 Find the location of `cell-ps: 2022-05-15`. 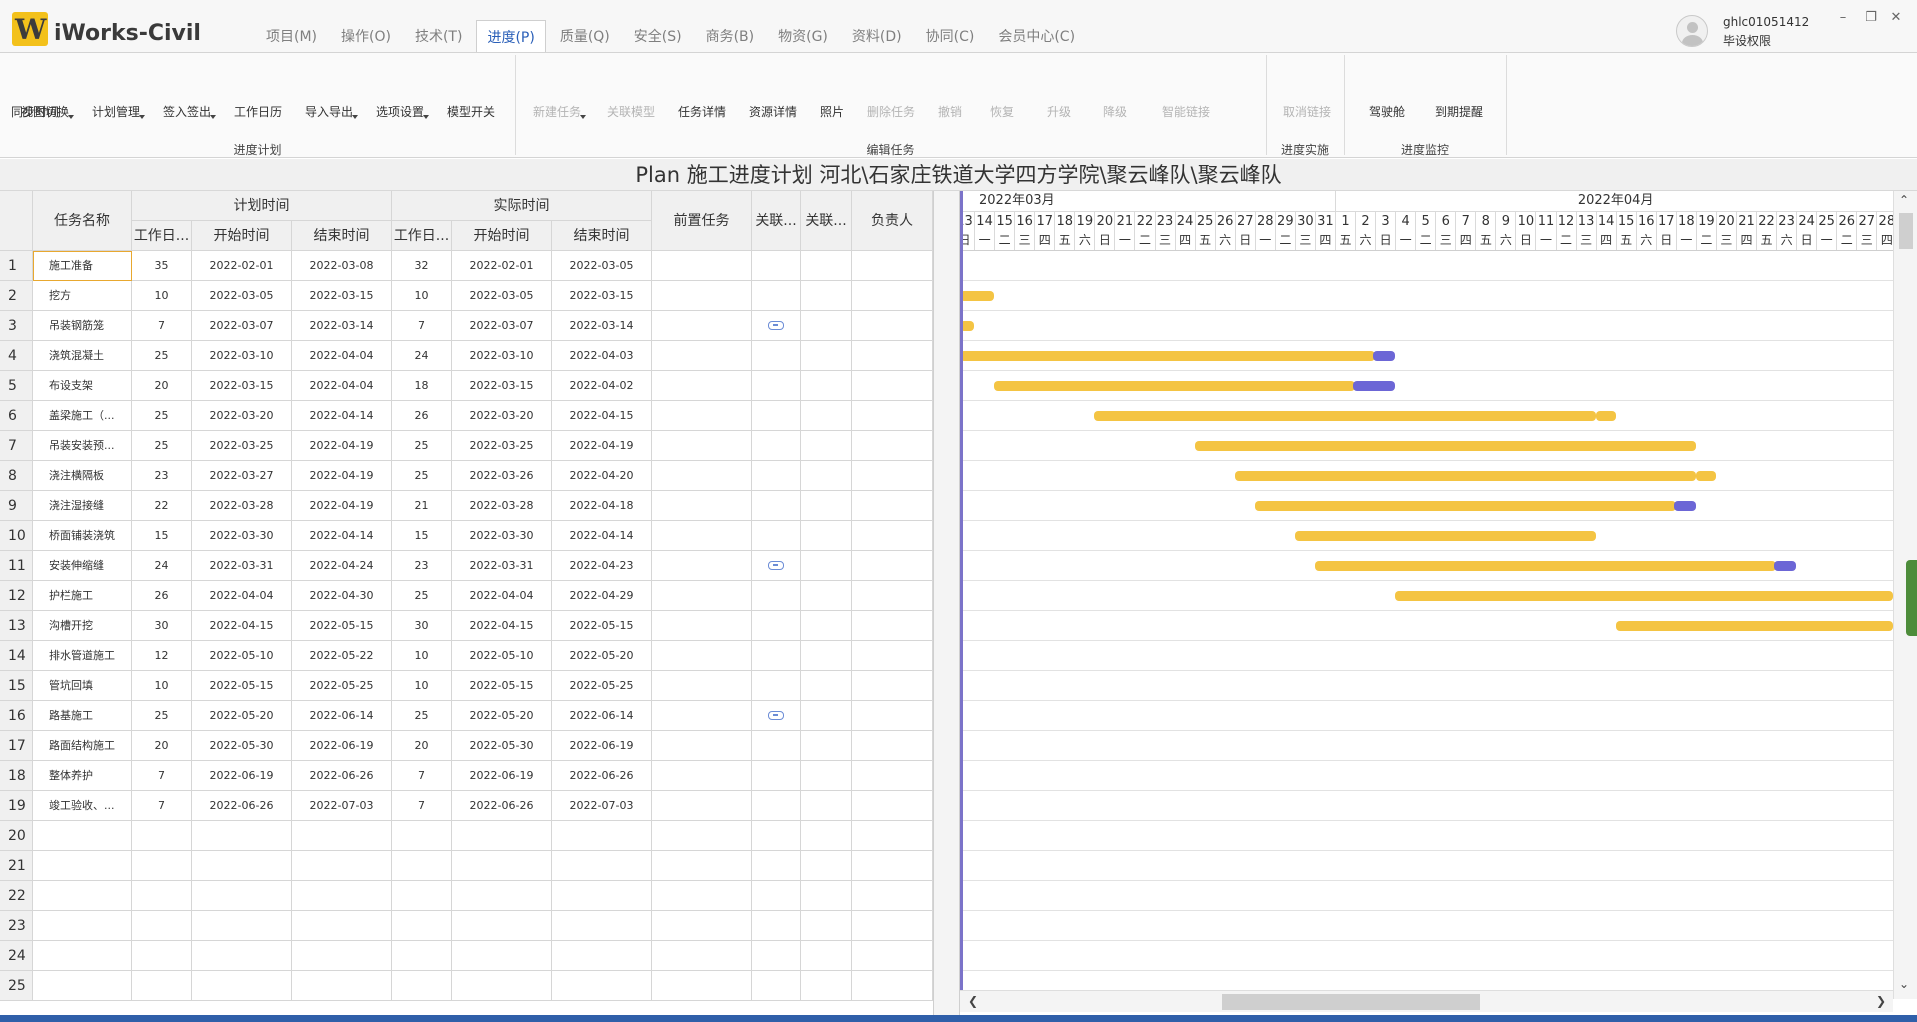

cell-ps: 2022-05-15 is located at coordinates (242, 686).